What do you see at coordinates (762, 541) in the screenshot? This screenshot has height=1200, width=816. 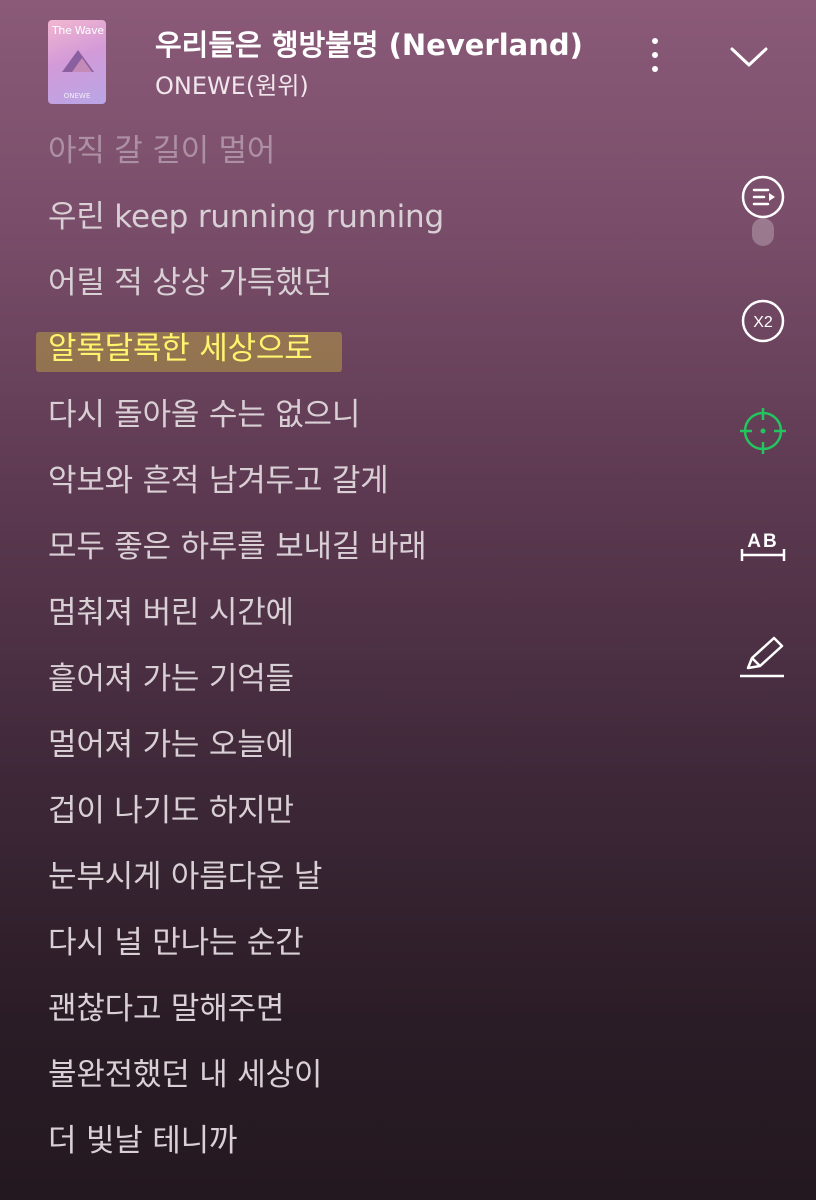 I see `ab-label: AB` at bounding box center [762, 541].